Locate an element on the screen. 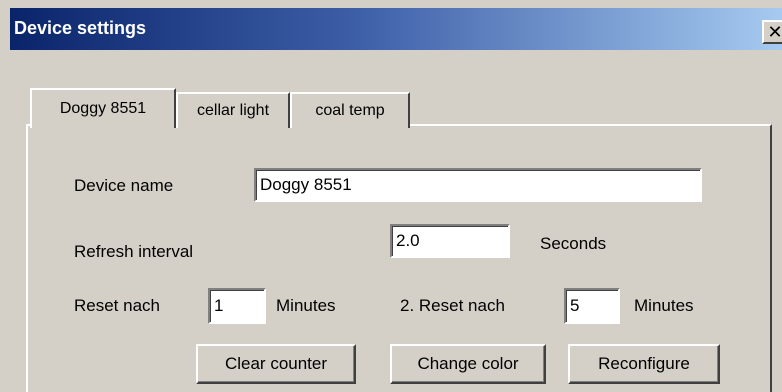  close-button: ✕ is located at coordinates (772, 32).